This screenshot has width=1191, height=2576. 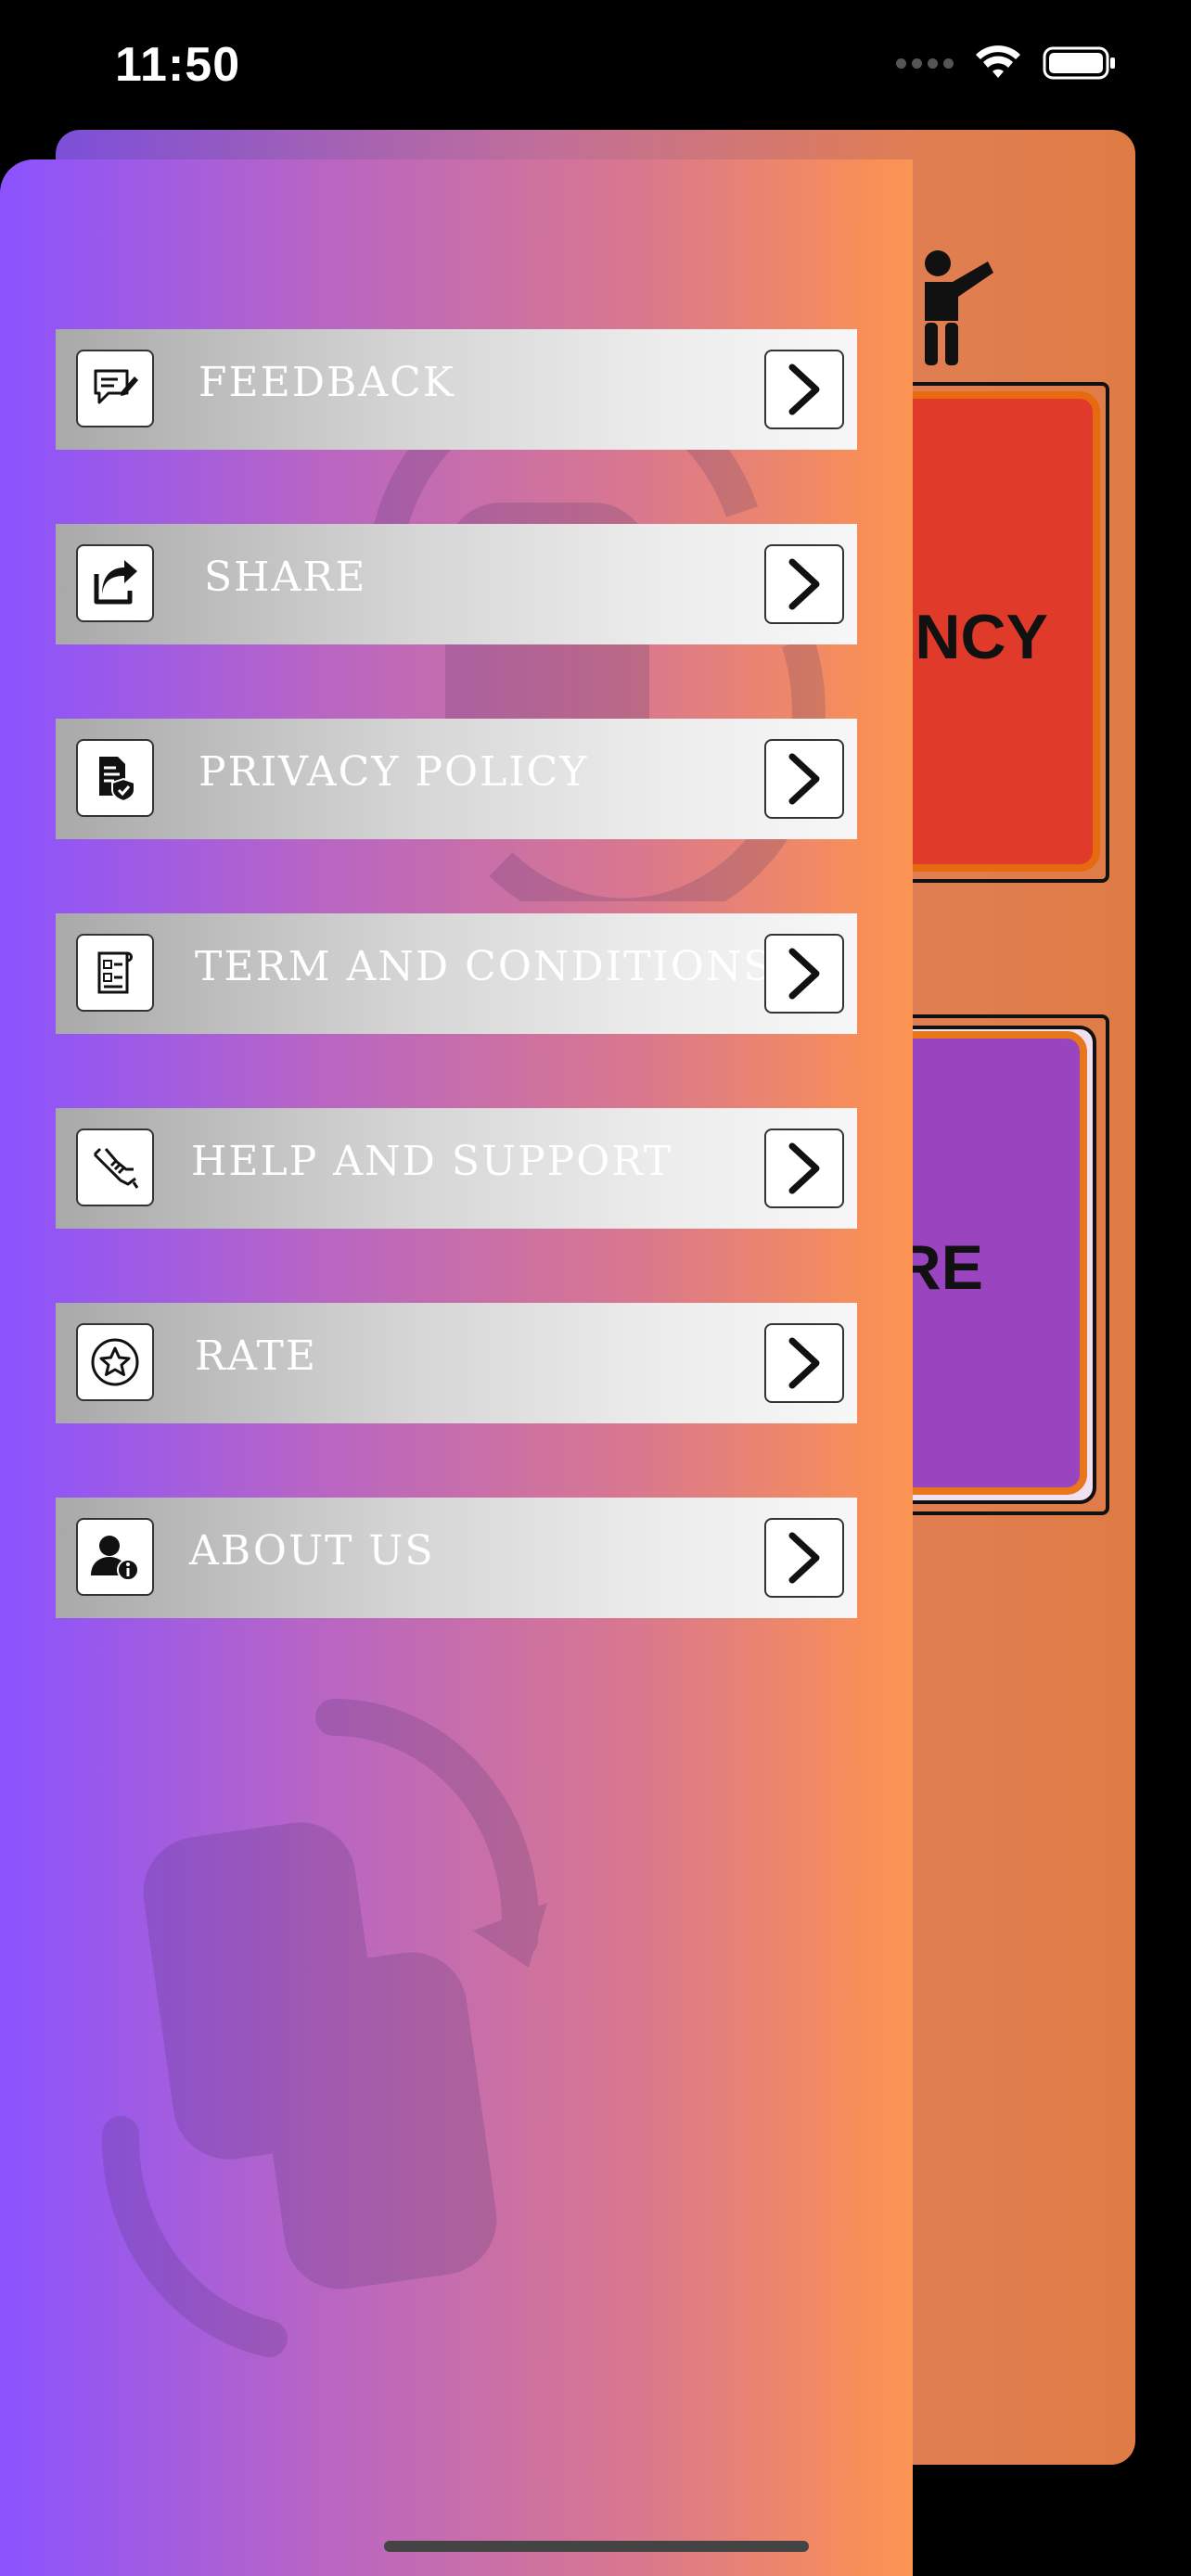 I want to click on watermark-rotate-icon, so click(x=324, y=2027).